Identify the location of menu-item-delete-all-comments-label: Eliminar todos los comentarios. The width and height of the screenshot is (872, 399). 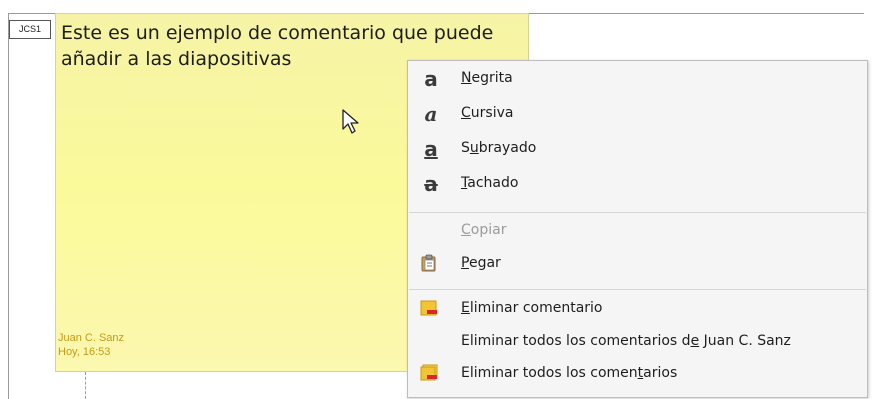
(569, 373).